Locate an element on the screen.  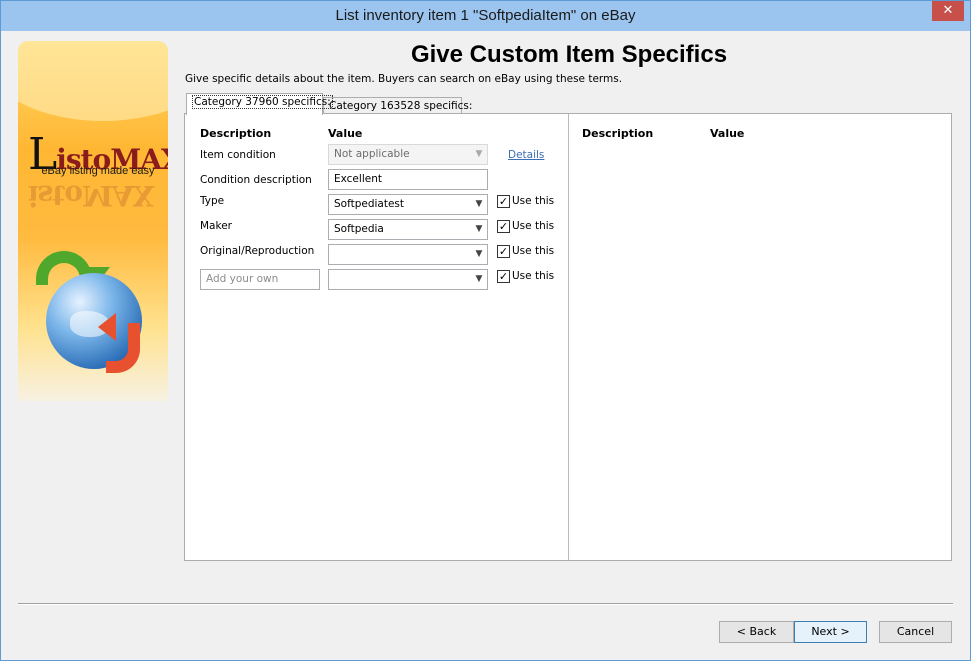
add-your-own-value-select: ▼ is located at coordinates (408, 279).